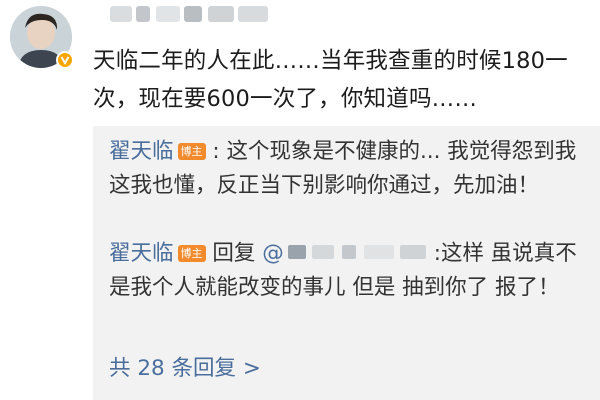 The height and width of the screenshot is (400, 600). What do you see at coordinates (359, 252) in the screenshot?
I see `blurred-mention` at bounding box center [359, 252].